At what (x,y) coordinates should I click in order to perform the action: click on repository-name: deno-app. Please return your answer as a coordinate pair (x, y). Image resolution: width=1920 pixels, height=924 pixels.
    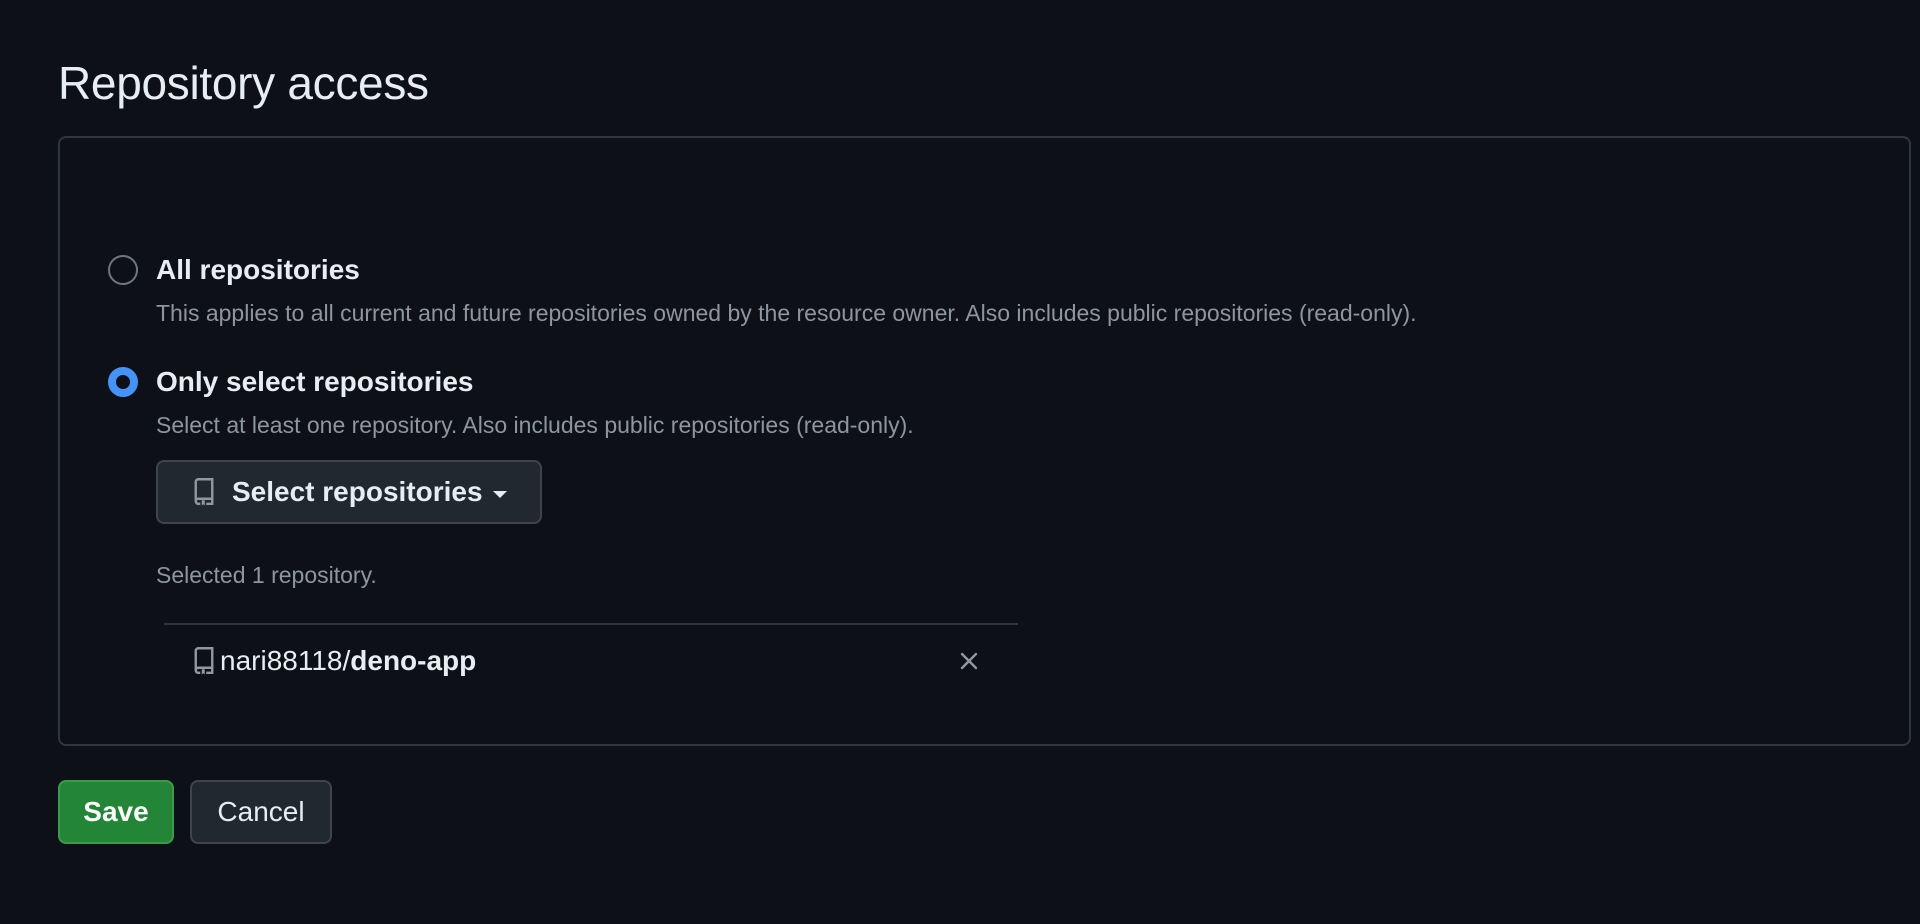
    Looking at the image, I should click on (413, 660).